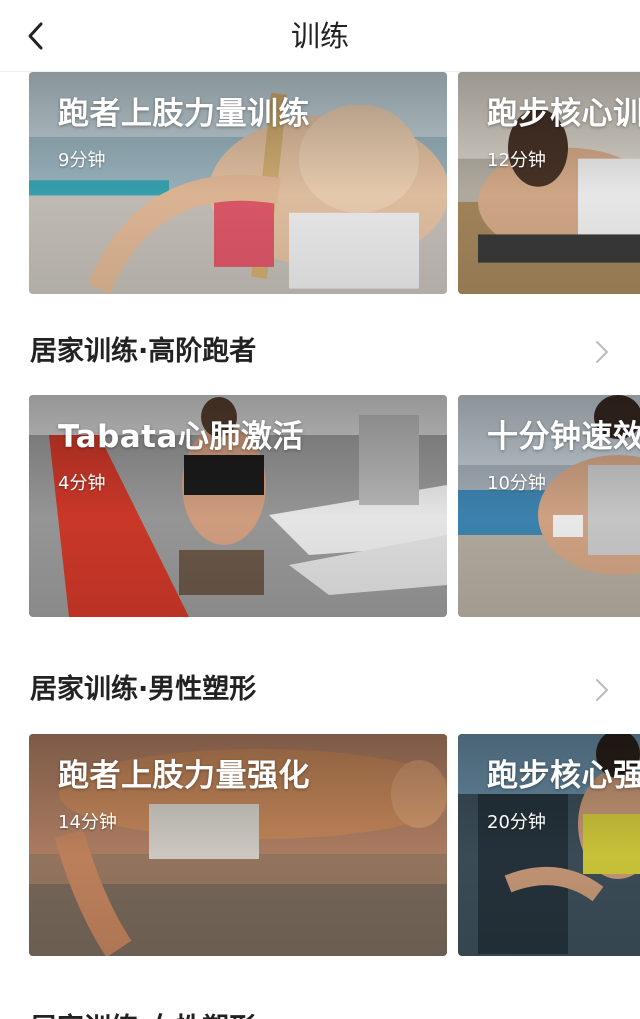 The height and width of the screenshot is (1019, 640). Describe the element at coordinates (143, 689) in the screenshot. I see `section-title: 居家训练·男性塑形` at that location.